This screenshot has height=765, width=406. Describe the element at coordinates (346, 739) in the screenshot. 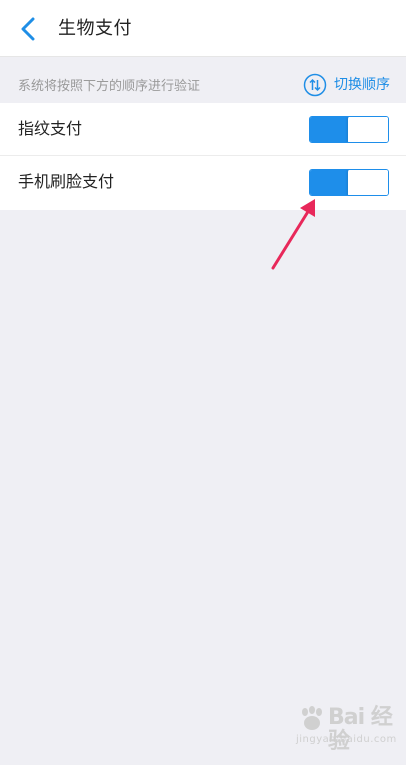

I see `watermark-sub-text: jingyan.baidu.com` at that location.